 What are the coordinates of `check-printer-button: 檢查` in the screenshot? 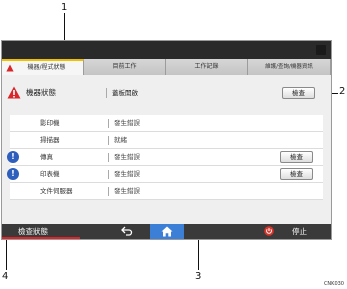 It's located at (296, 174).